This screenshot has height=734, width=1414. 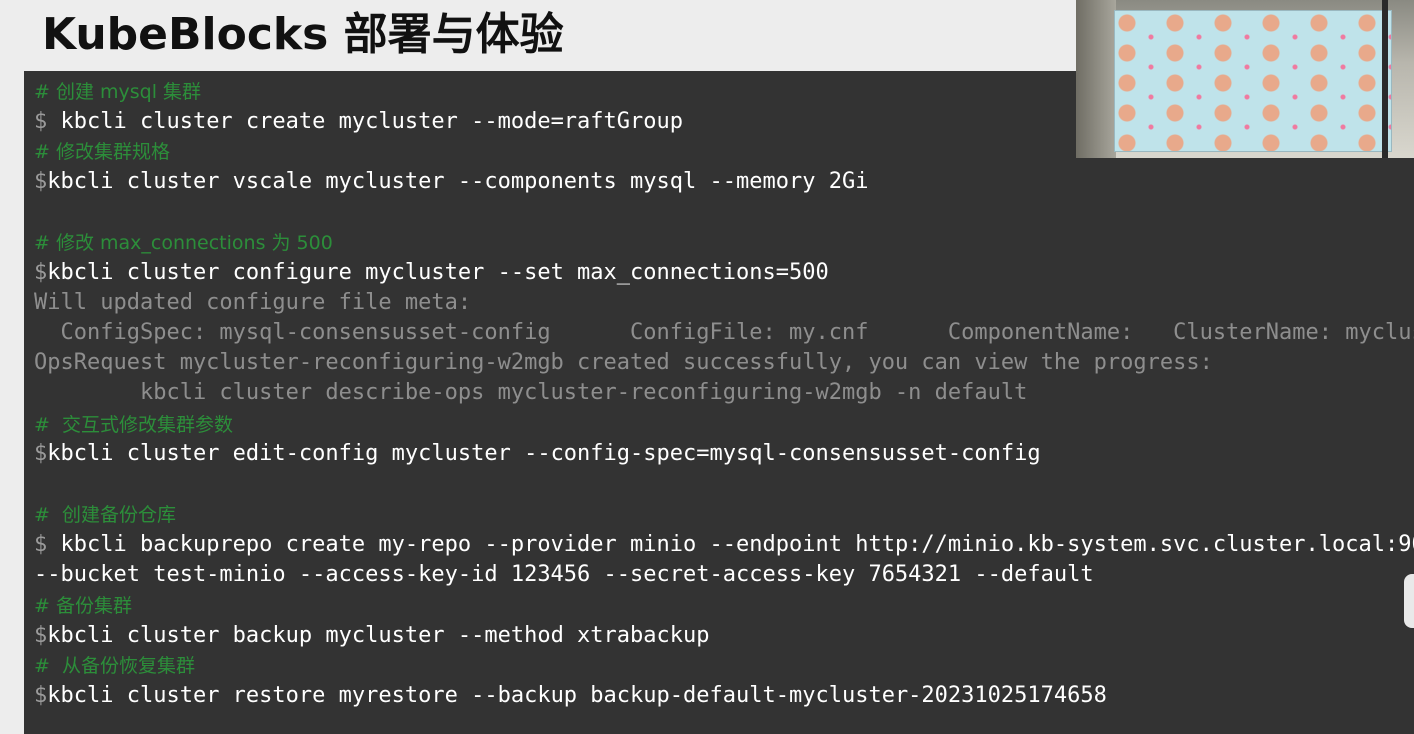 What do you see at coordinates (114, 666) in the screenshot?
I see `terminal-comment: # 从备份恢复集群` at bounding box center [114, 666].